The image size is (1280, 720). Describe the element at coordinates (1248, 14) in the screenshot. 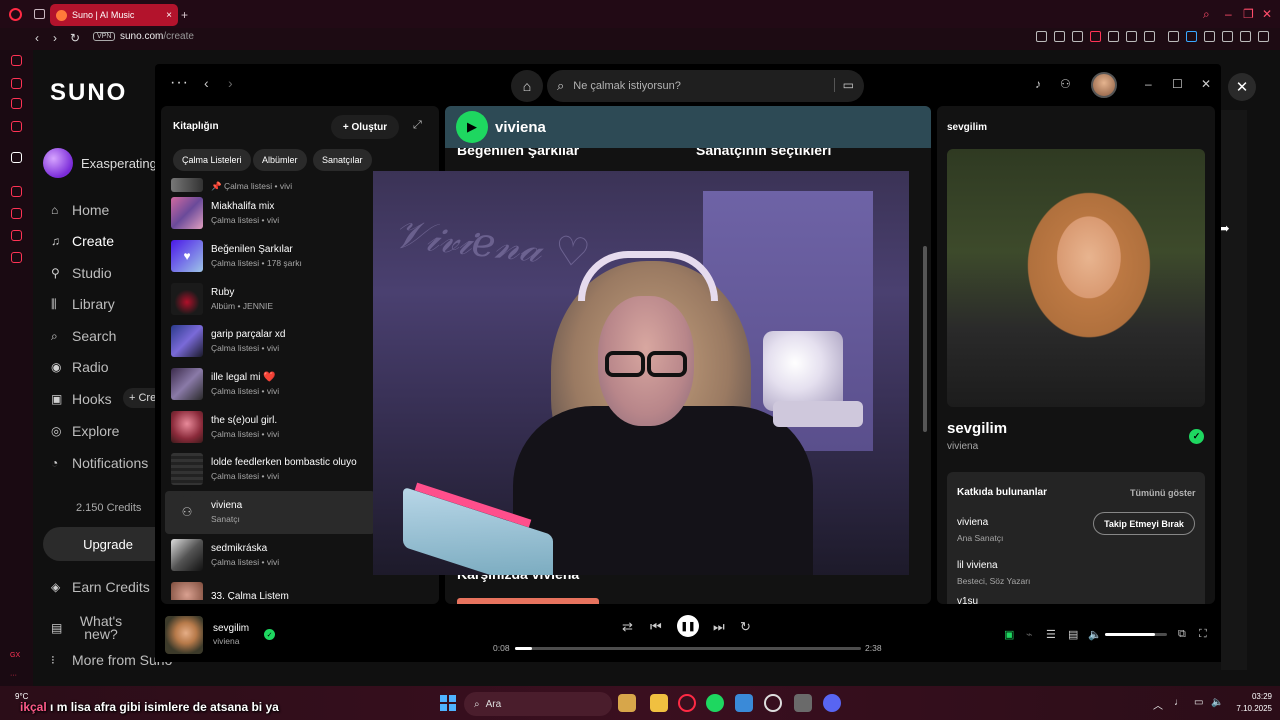

I see `restore-window-button: ❐` at that location.